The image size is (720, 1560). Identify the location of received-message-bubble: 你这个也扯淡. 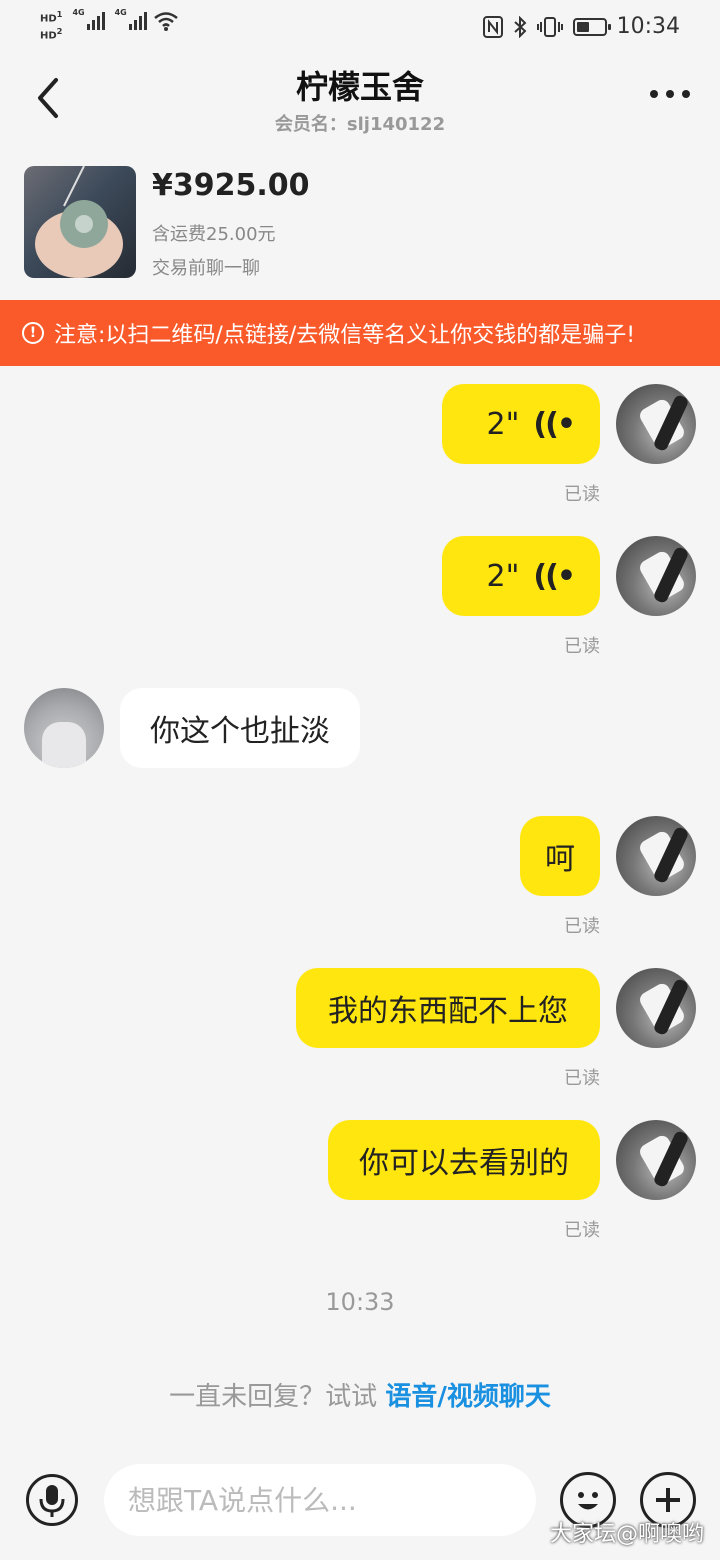
(240, 728).